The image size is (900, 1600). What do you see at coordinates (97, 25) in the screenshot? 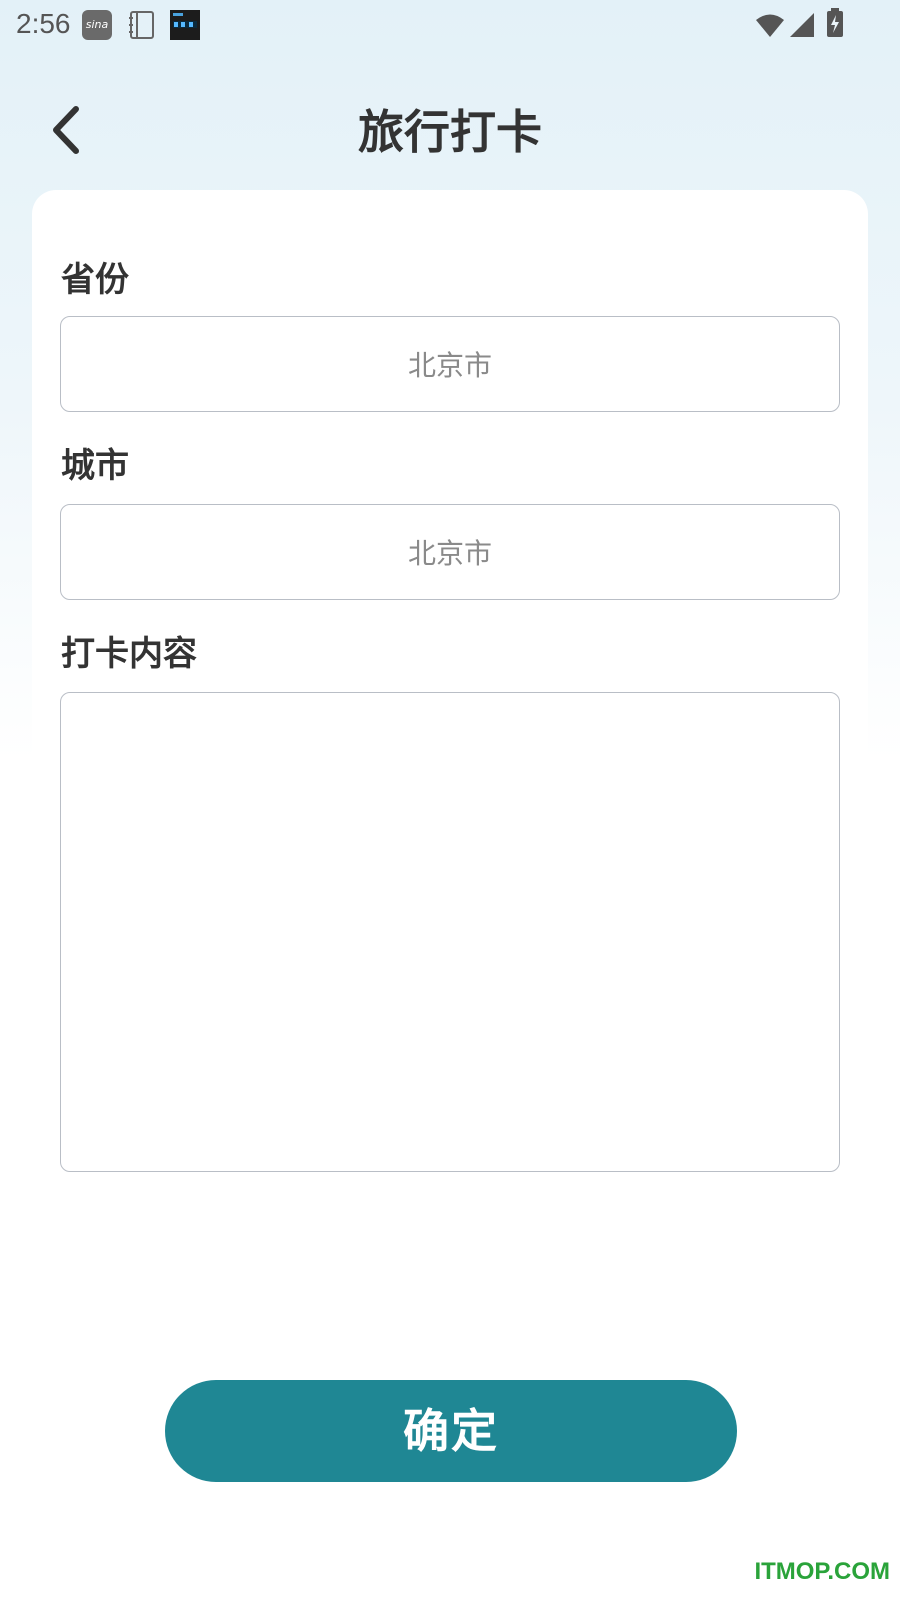
I see `weibo-icon: sina` at bounding box center [97, 25].